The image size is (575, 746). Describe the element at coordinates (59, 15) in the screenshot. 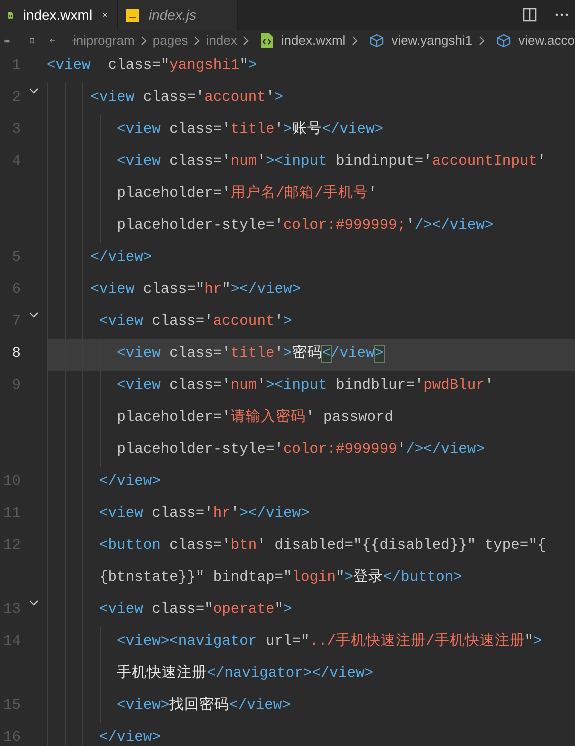

I see `editor-tab: index.wxml` at that location.